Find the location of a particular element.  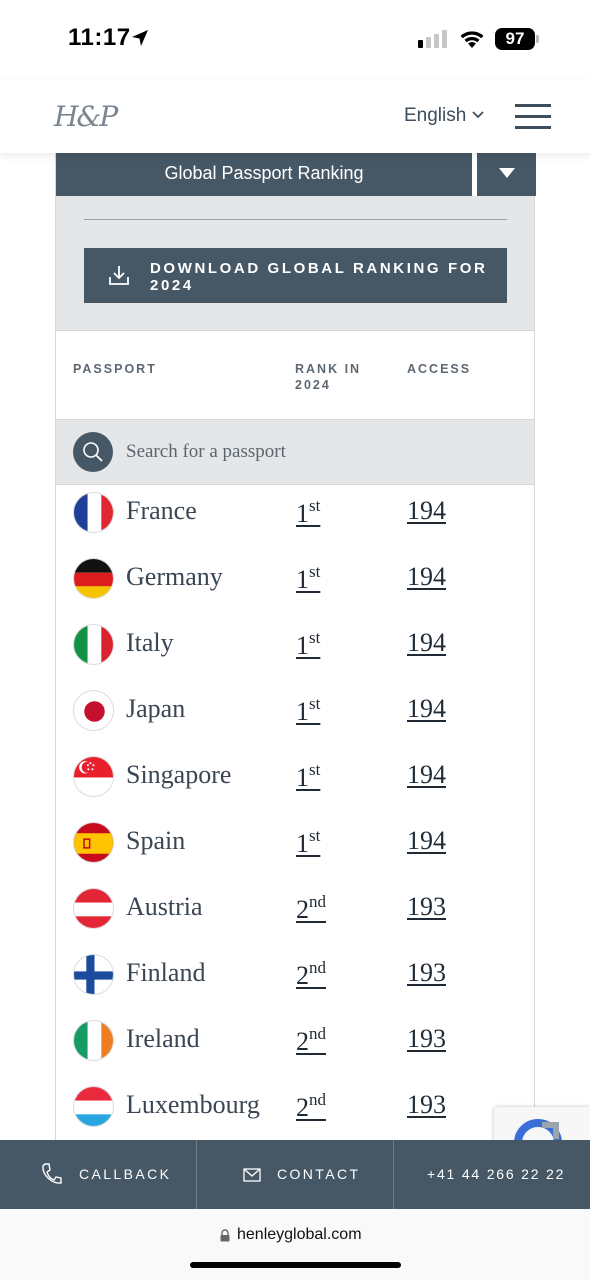

search-button is located at coordinates (93, 452).